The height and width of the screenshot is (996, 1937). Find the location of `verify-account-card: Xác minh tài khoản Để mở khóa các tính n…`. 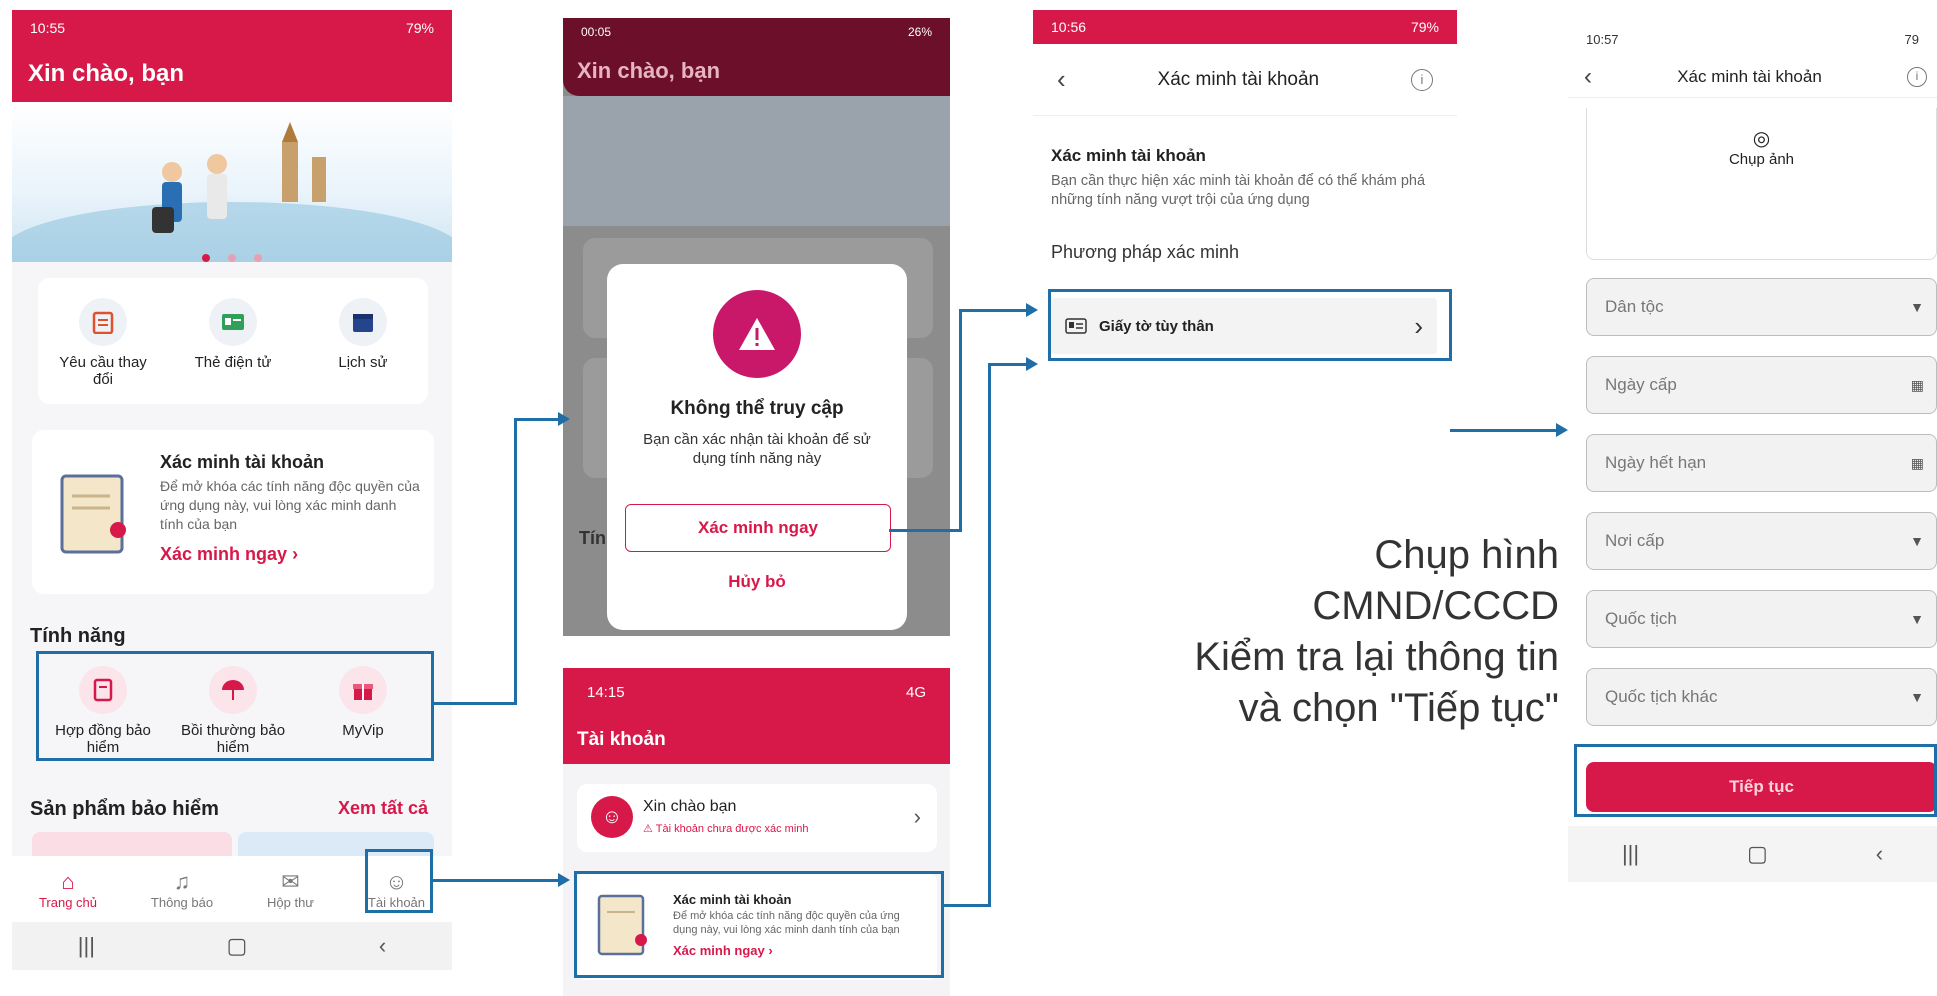

verify-account-card: Xác minh tài khoản Để mở khóa các tính n… is located at coordinates (233, 512).